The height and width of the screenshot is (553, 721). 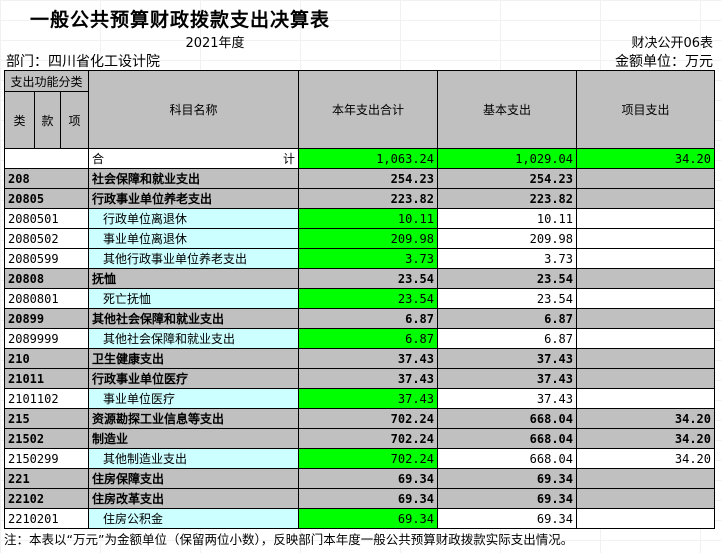 What do you see at coordinates (507, 238) in the screenshot?
I see `row-basic: 209.98` at bounding box center [507, 238].